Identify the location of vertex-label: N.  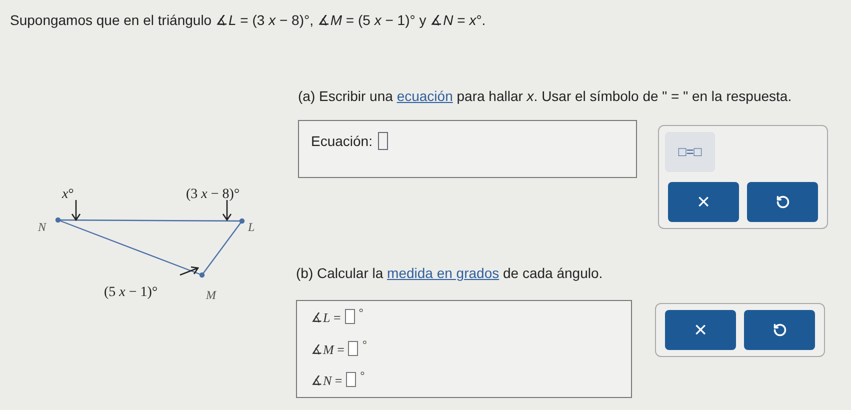
(42, 227).